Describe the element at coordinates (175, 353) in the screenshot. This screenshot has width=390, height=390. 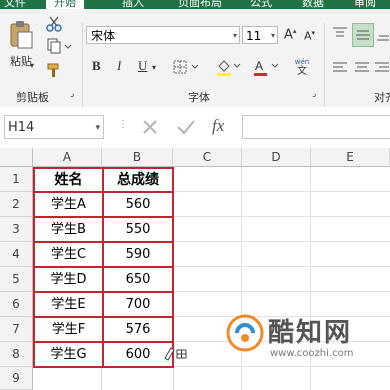
I see `paste-options-icon` at that location.